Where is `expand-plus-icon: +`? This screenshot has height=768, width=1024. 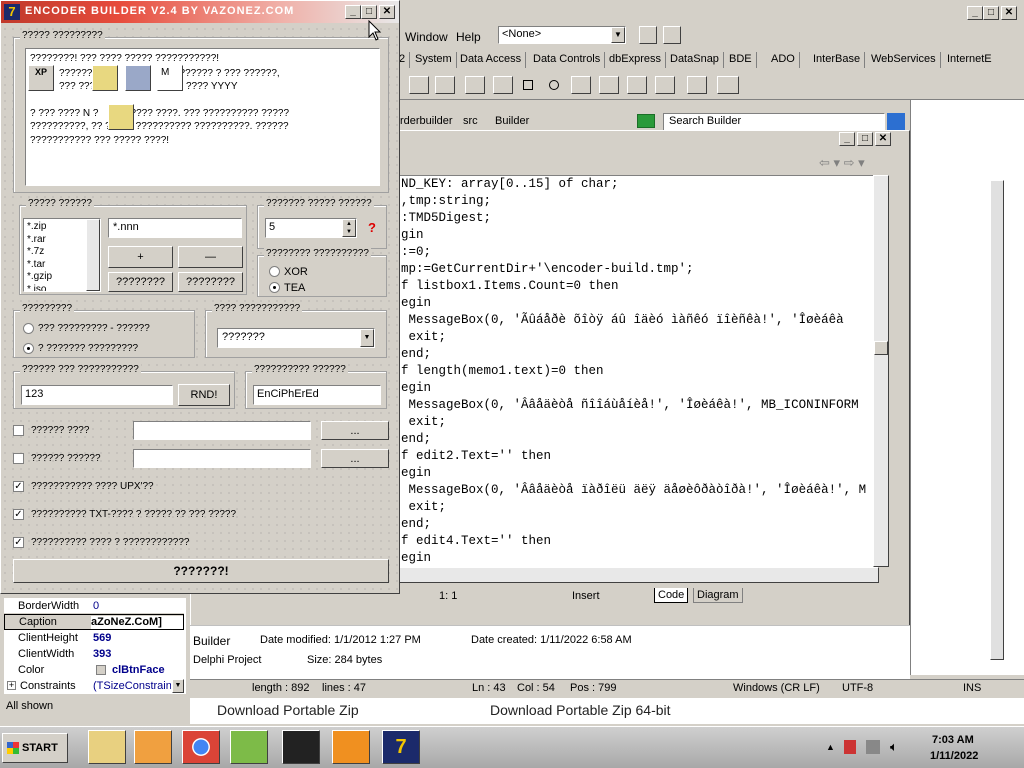 expand-plus-icon: + is located at coordinates (11, 685).